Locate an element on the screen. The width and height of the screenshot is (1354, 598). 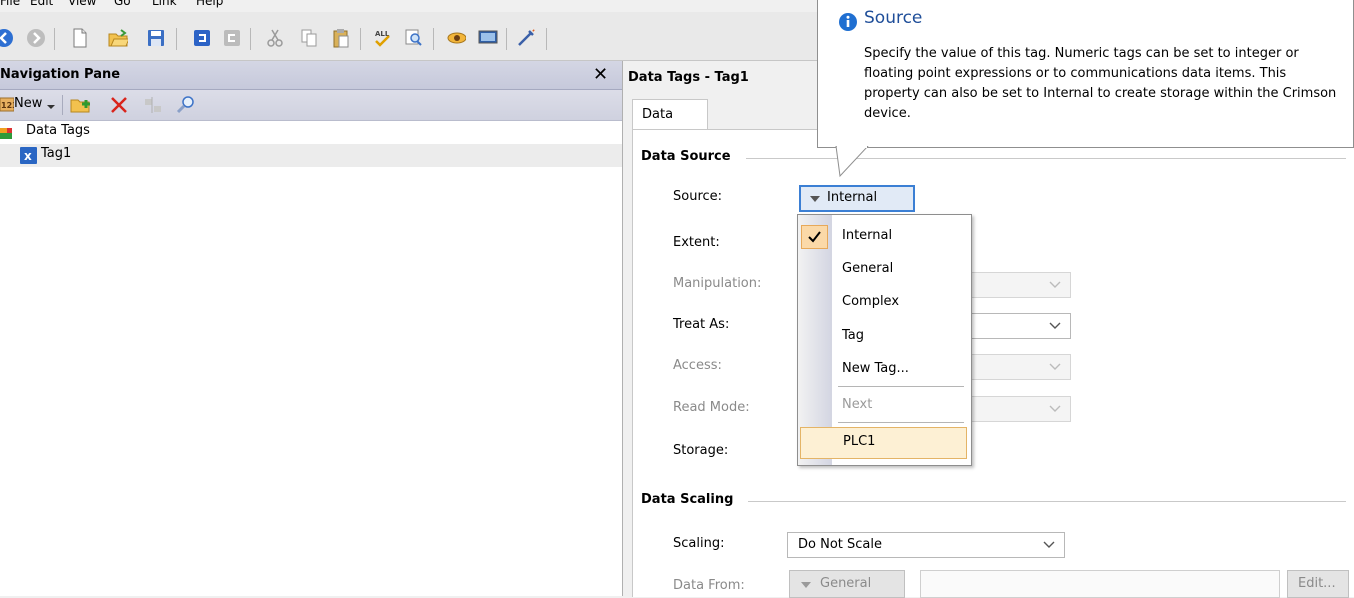
menu-link: Link is located at coordinates (164, 4).